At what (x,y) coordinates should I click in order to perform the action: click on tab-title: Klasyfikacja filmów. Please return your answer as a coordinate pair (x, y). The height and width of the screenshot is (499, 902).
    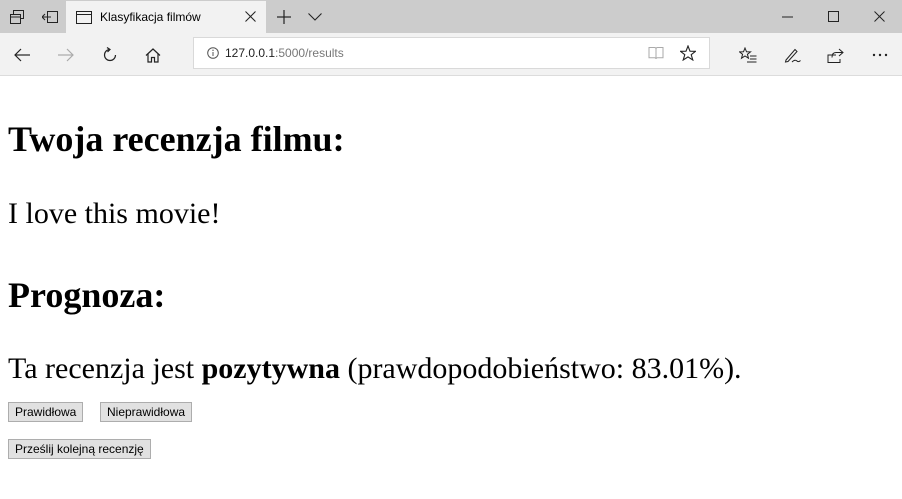
    Looking at the image, I should click on (150, 17).